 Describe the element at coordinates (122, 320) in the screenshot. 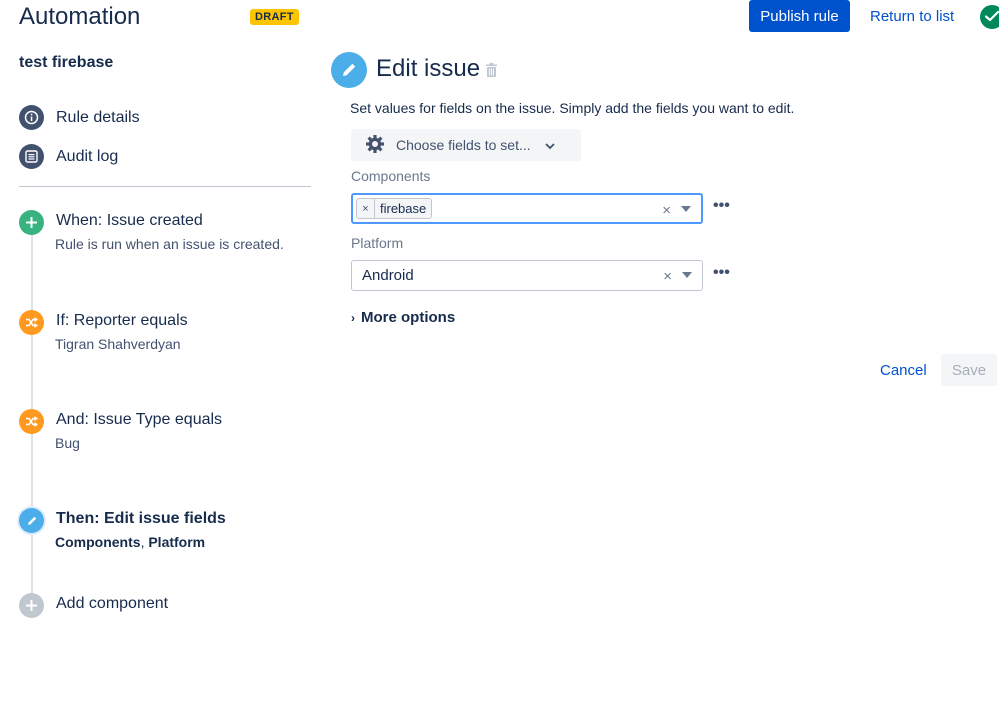

I see `step-title: If: Reporter equals` at that location.